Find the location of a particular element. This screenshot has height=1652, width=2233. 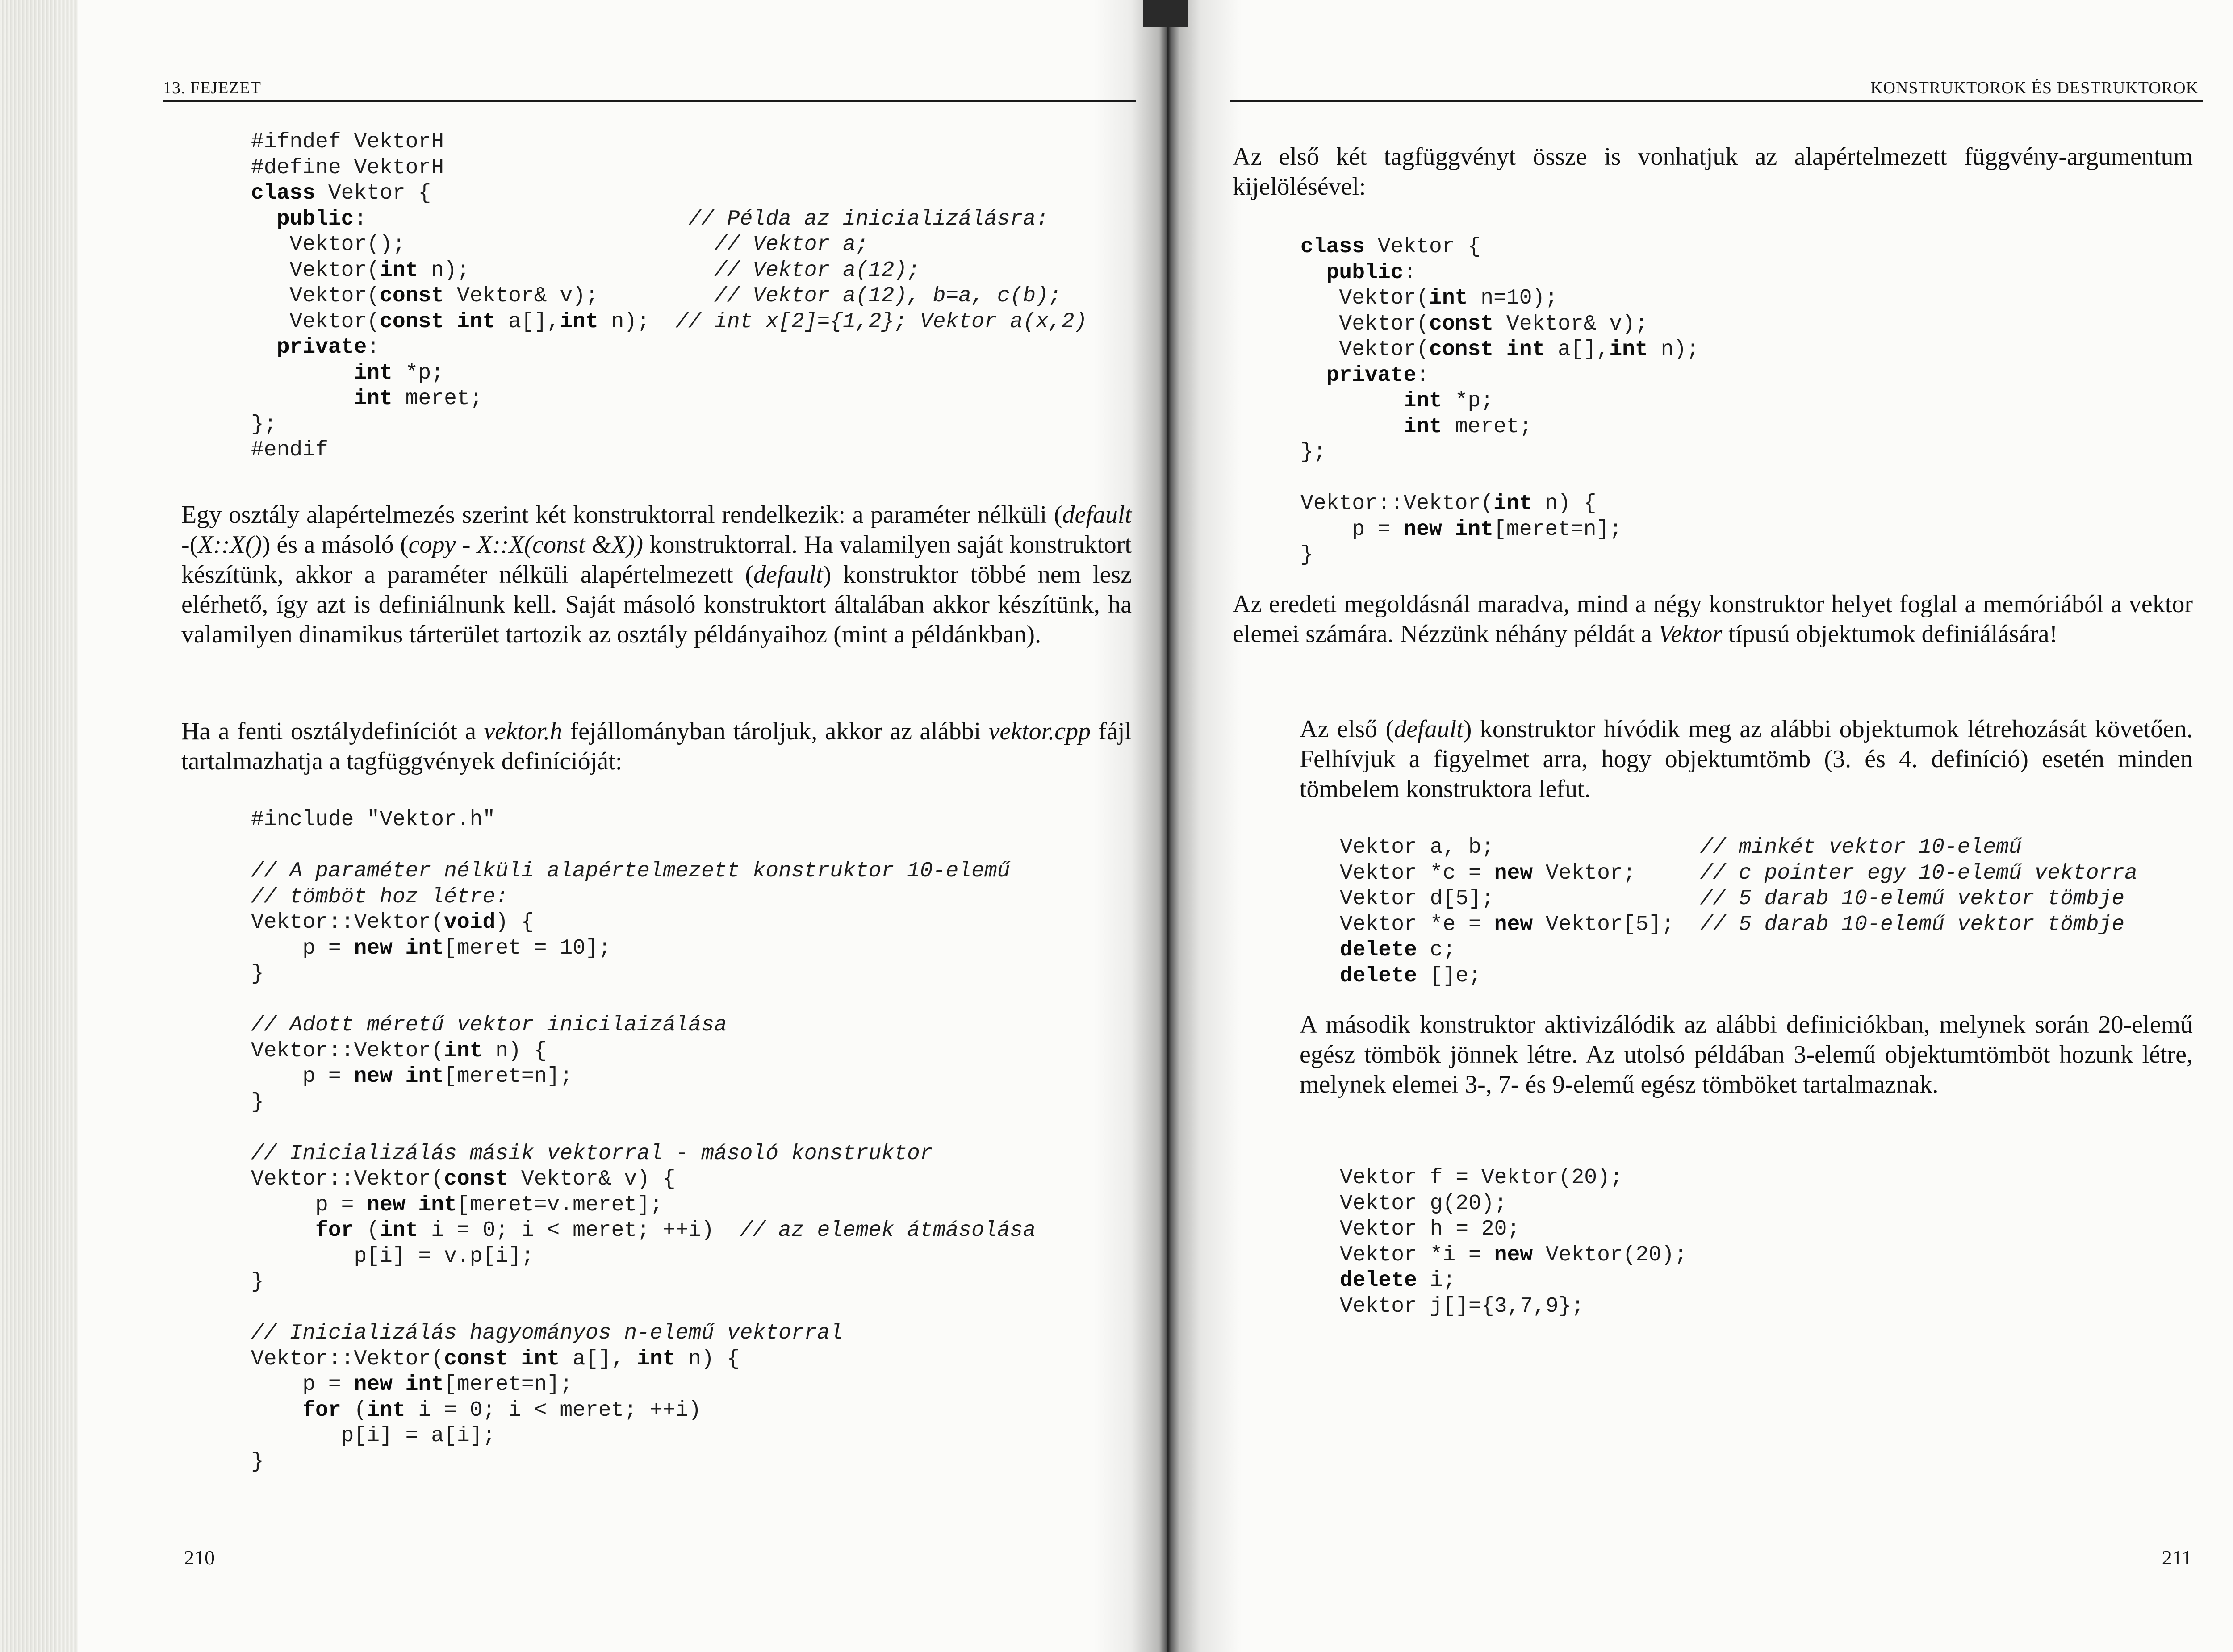

page-number-right: 211 is located at coordinates (2177, 1557).